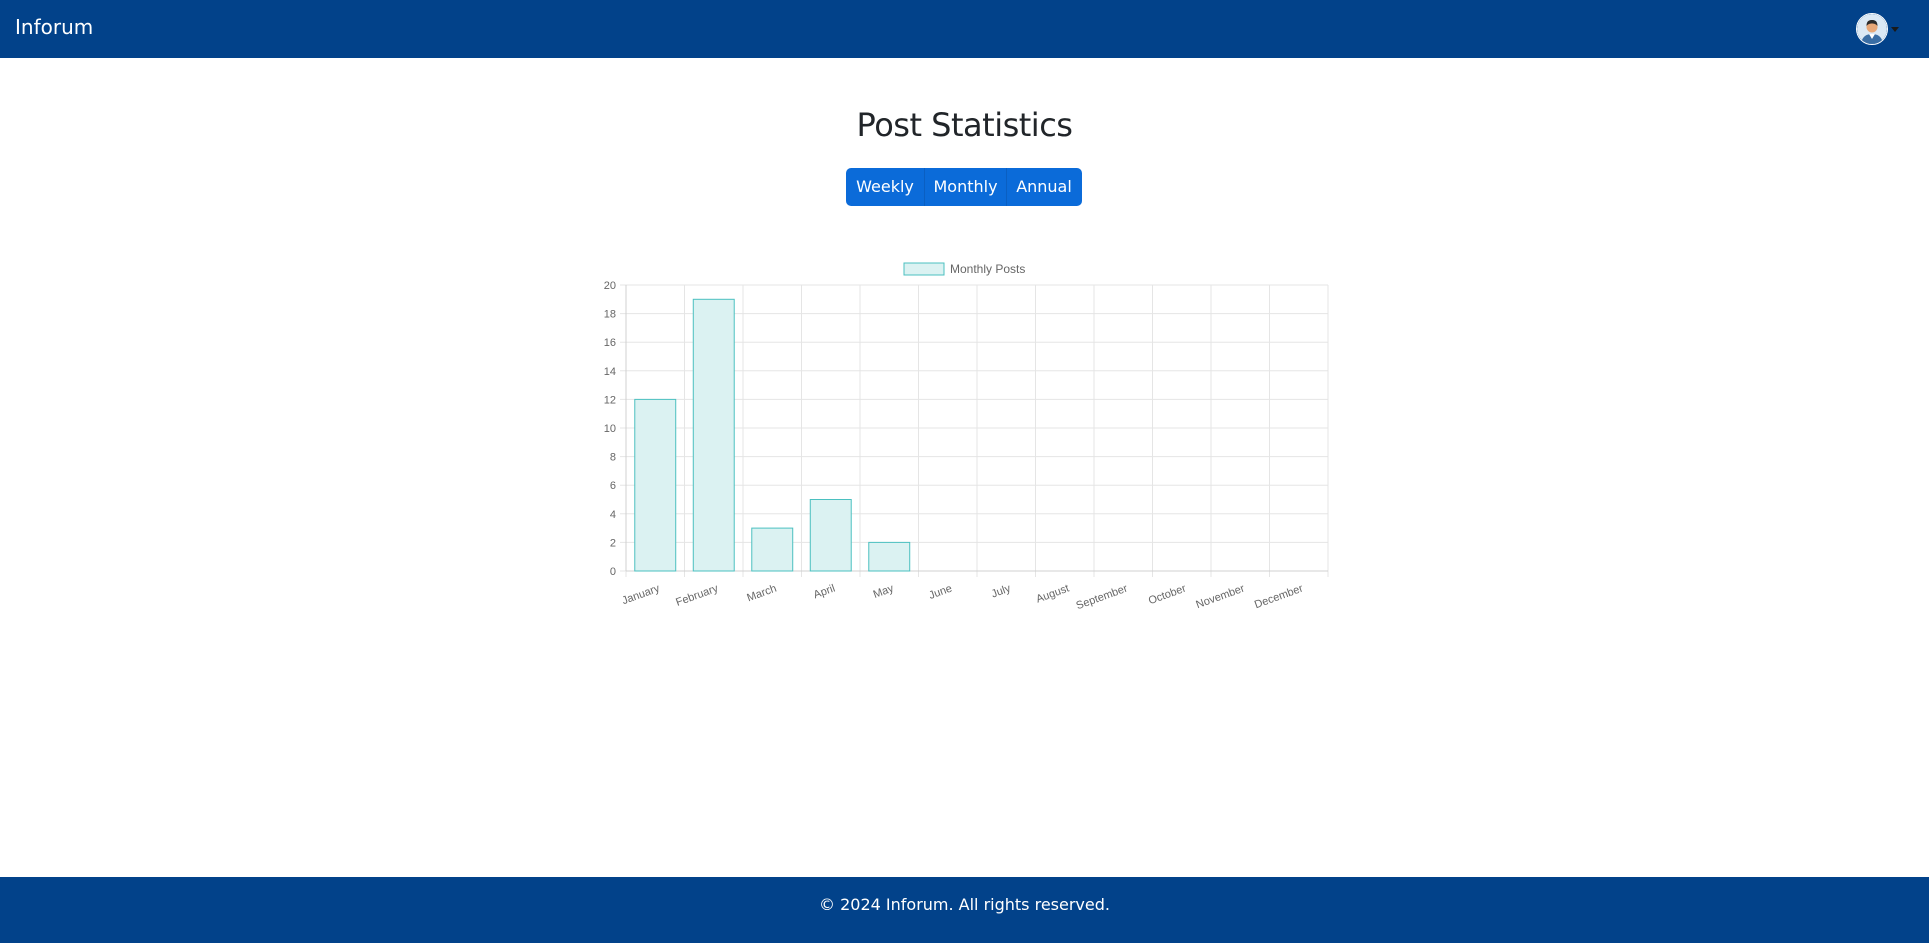 Image resolution: width=1929 pixels, height=943 pixels. I want to click on user-menu-toggle, so click(1877, 29).